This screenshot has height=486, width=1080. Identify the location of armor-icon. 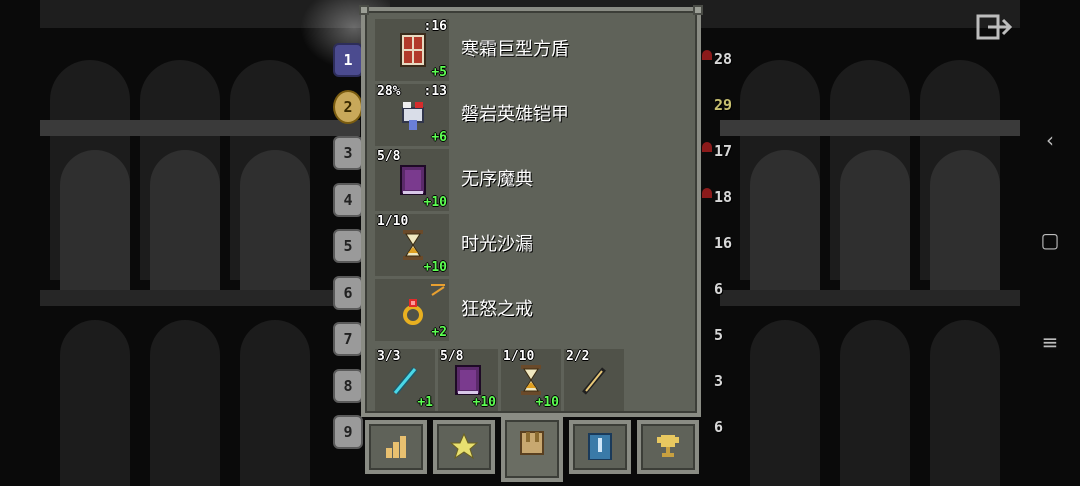
(413, 116).